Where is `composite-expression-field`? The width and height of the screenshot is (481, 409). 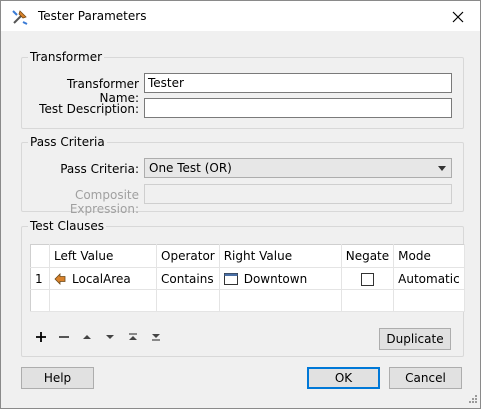
composite-expression-field is located at coordinates (298, 194).